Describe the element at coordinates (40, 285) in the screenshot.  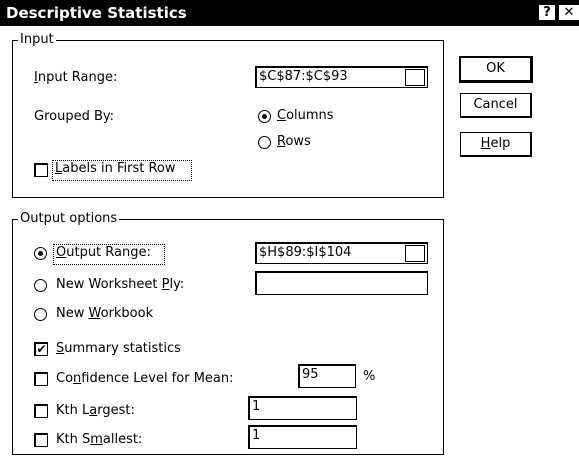
I see `new-worksheet-radio` at that location.